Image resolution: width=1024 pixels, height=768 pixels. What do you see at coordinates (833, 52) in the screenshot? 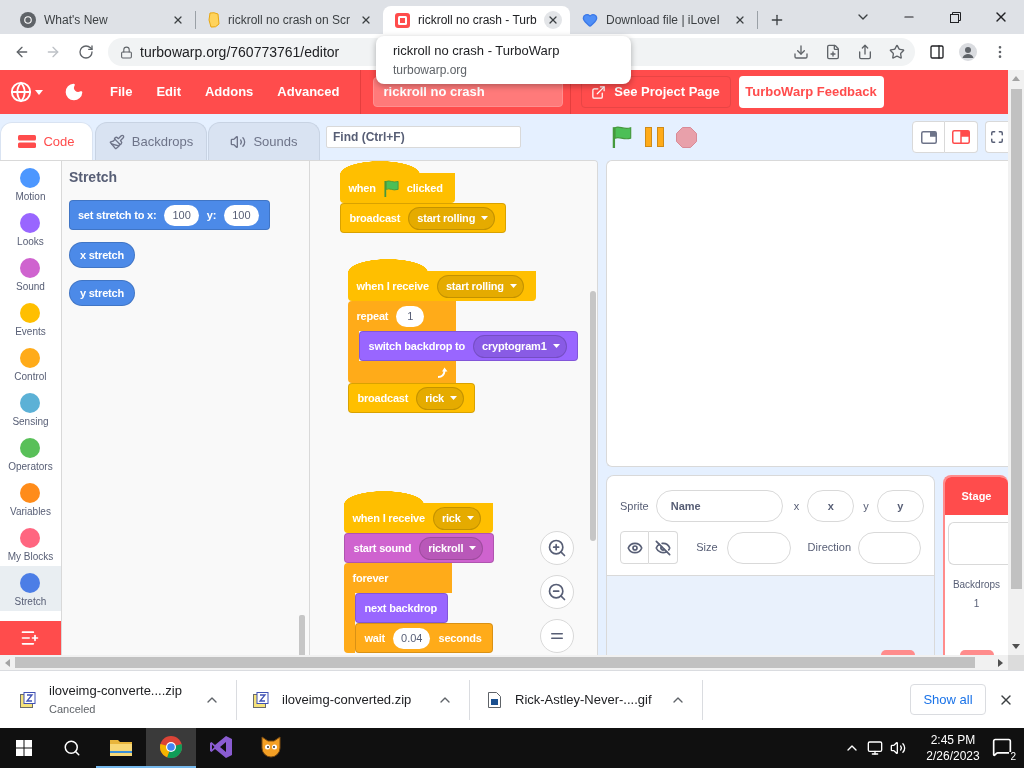
I see `file-plus-icon` at bounding box center [833, 52].